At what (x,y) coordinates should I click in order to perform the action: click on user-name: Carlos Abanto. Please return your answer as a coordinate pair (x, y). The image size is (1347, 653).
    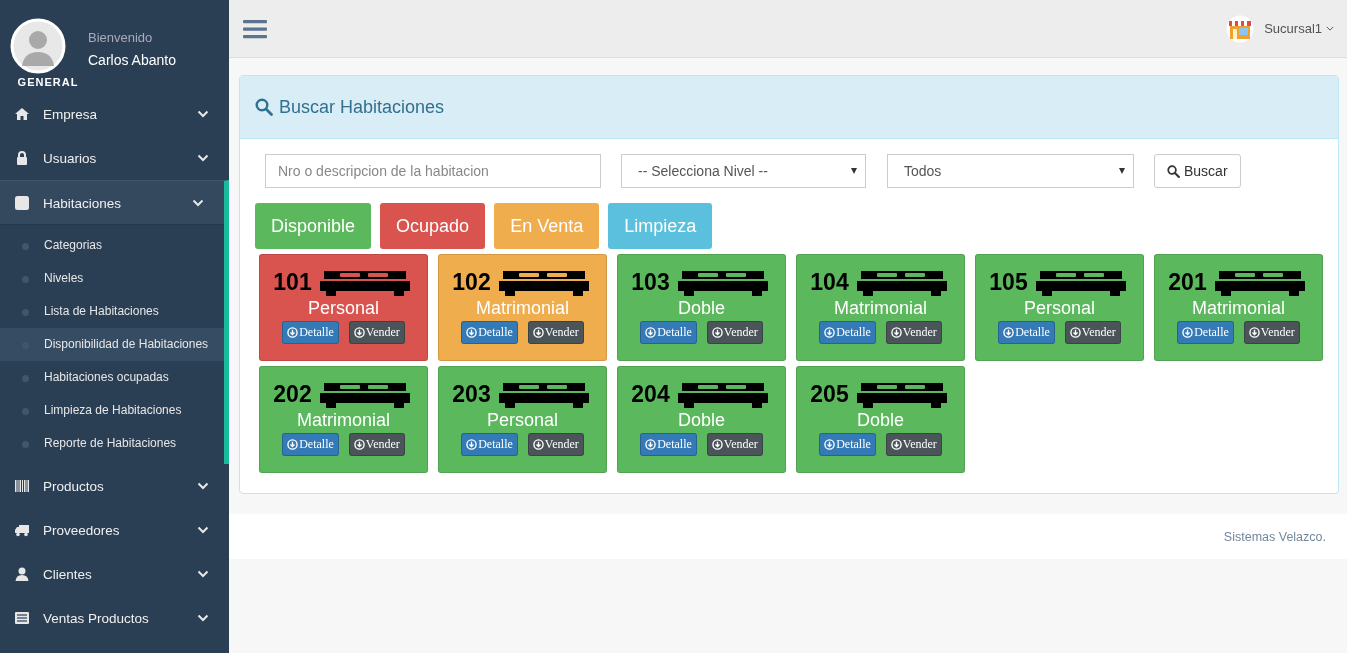
    Looking at the image, I should click on (132, 60).